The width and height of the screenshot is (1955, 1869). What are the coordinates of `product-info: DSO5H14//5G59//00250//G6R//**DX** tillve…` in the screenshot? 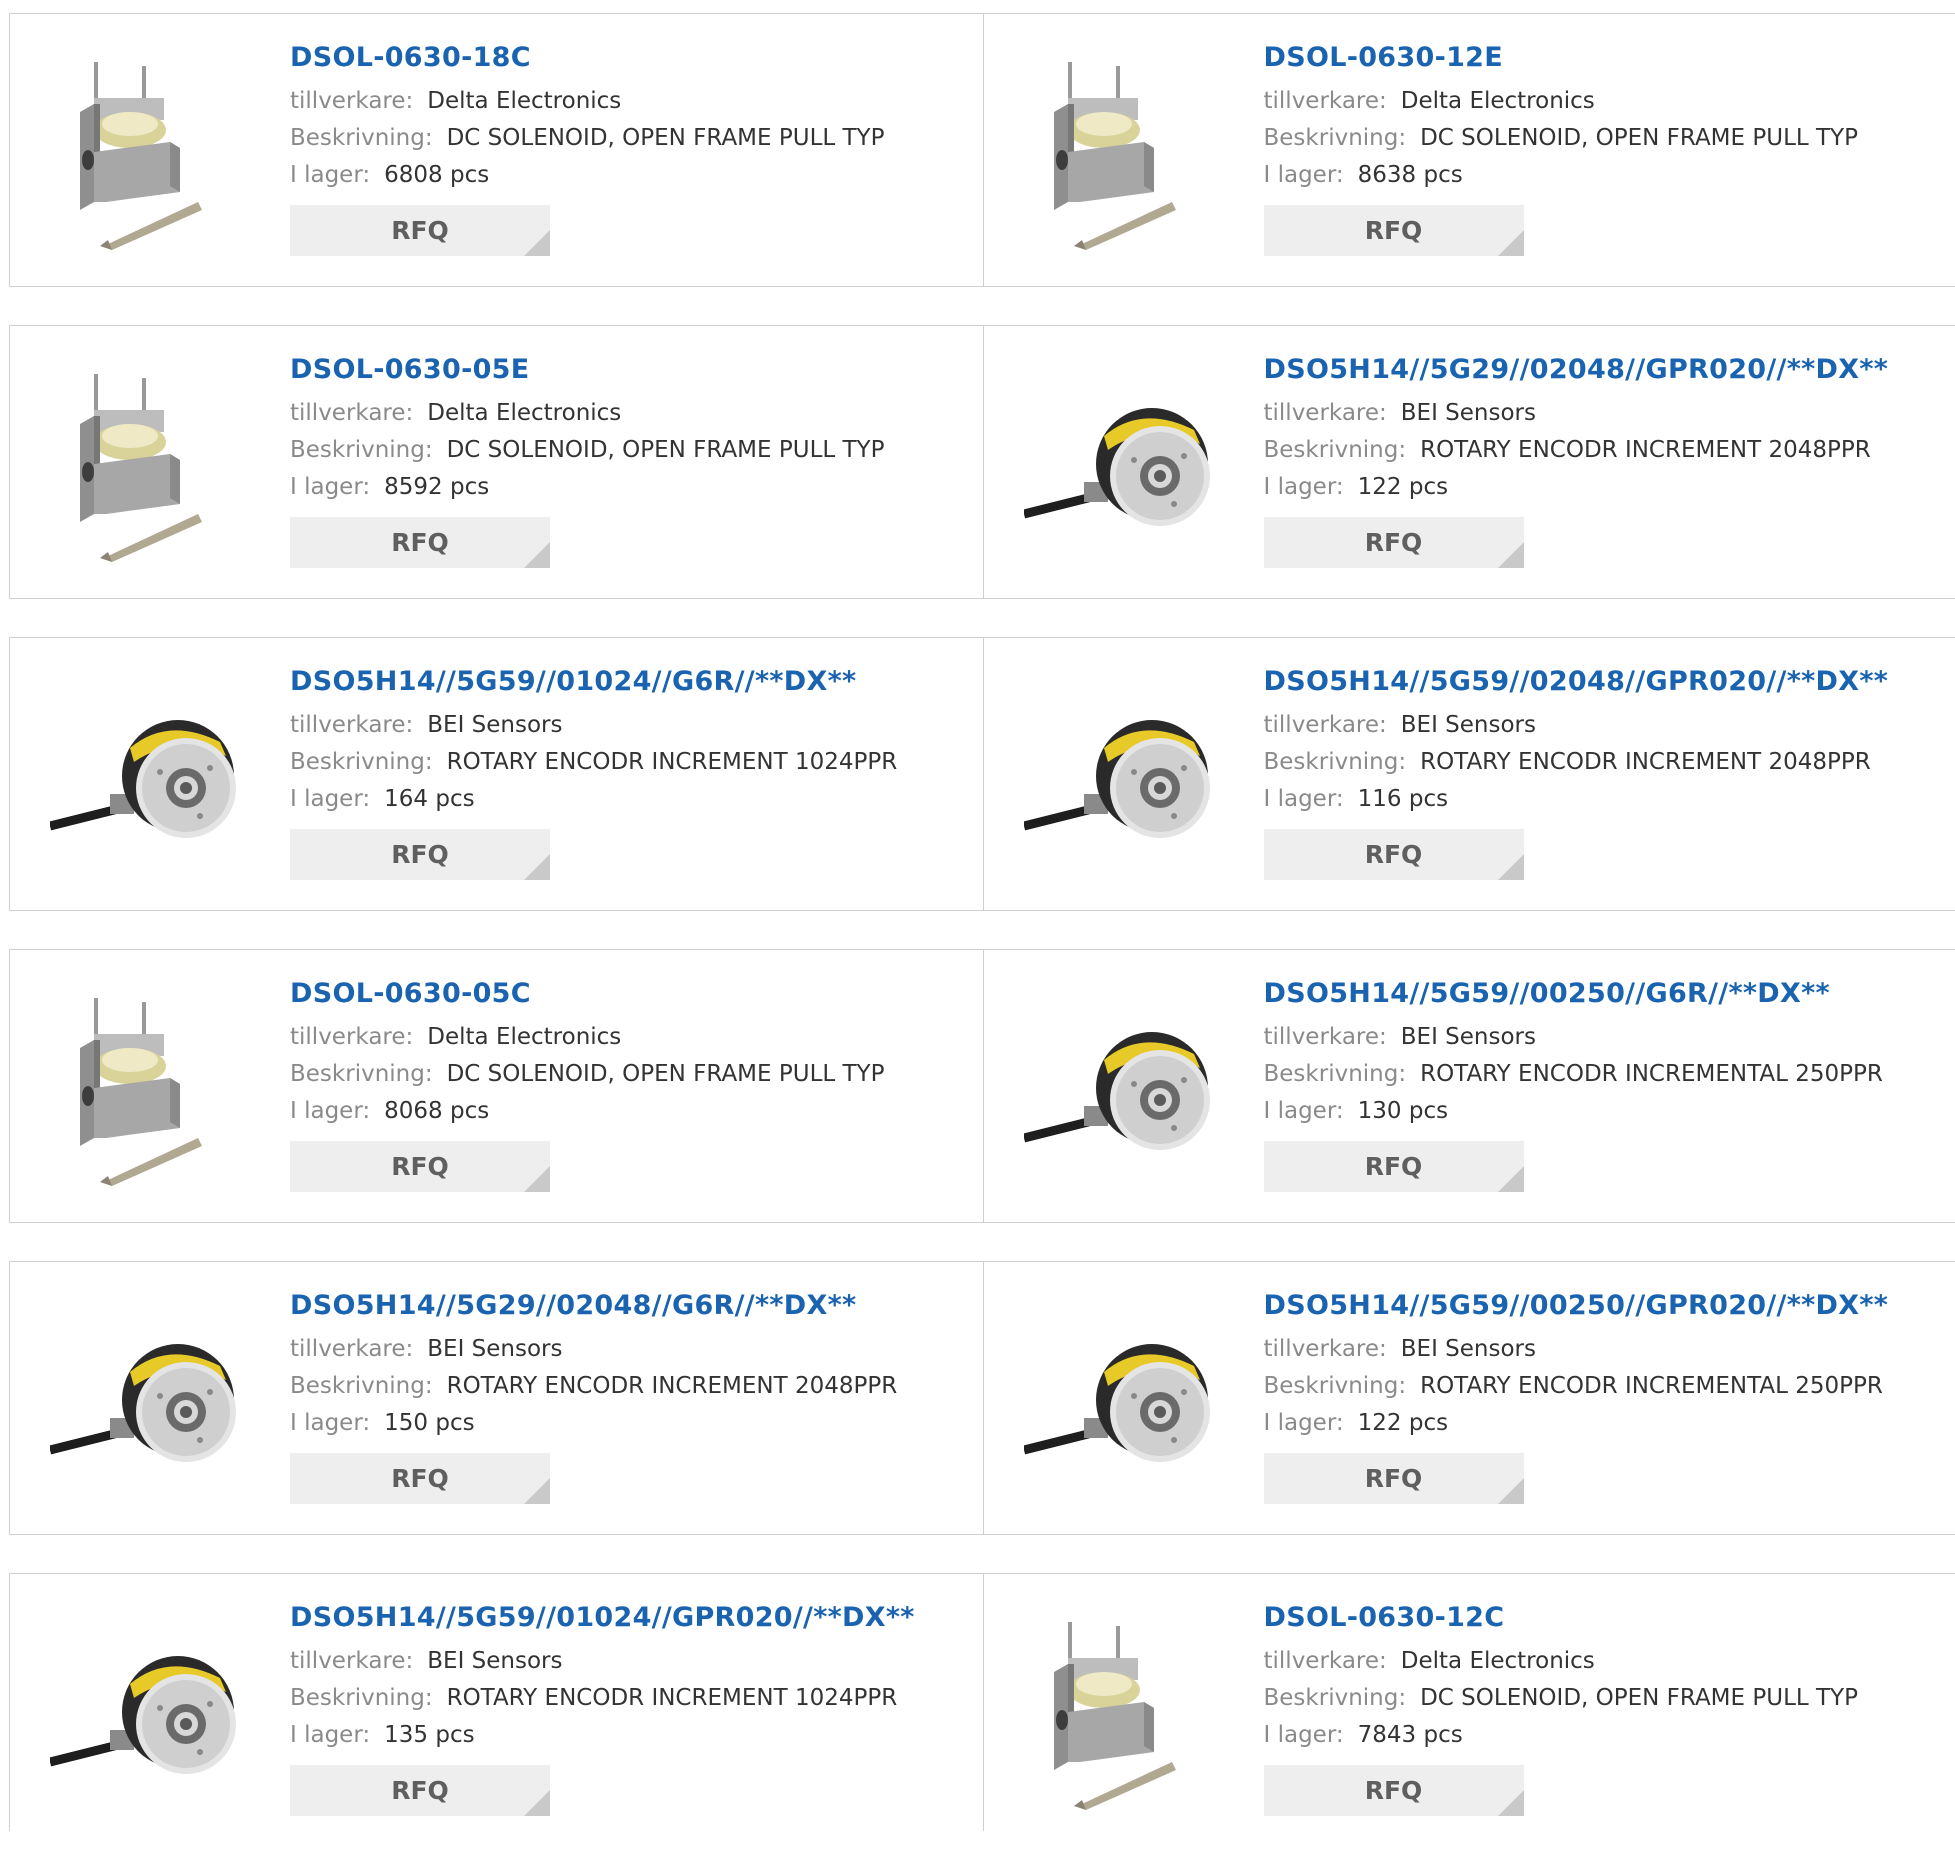 It's located at (1573, 1085).